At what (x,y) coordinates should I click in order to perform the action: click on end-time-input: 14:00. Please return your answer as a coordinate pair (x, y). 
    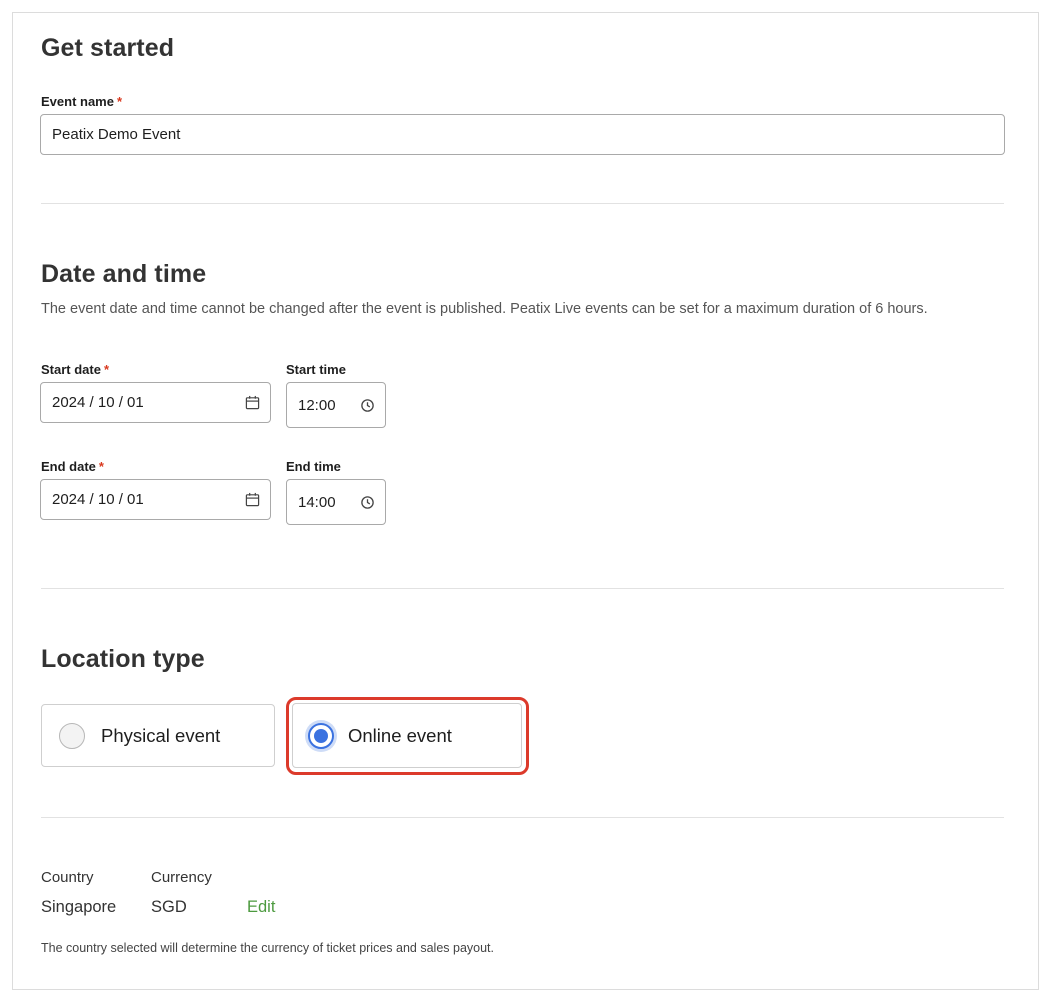
    Looking at the image, I should click on (336, 502).